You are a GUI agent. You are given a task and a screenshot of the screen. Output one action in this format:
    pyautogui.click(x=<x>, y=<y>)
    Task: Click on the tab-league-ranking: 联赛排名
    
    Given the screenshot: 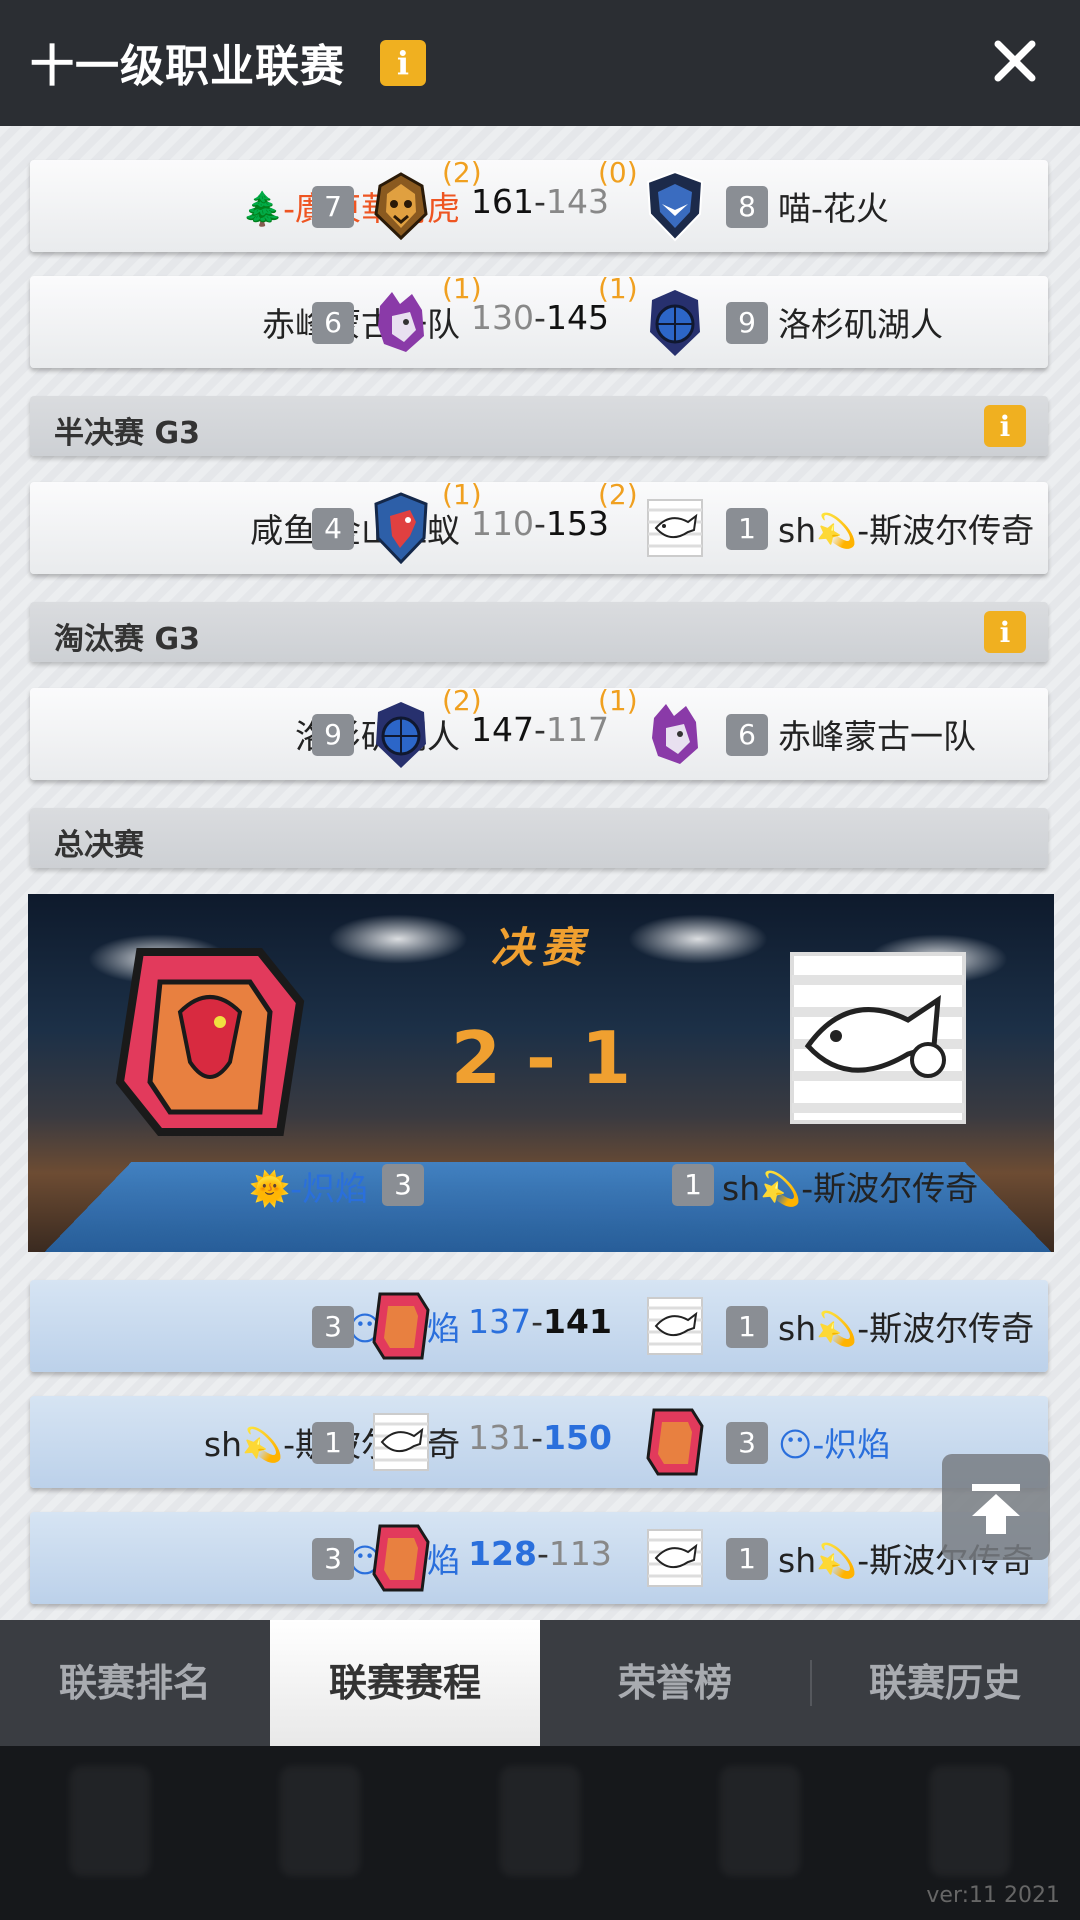 What is the action you would take?
    pyautogui.click(x=135, y=1683)
    